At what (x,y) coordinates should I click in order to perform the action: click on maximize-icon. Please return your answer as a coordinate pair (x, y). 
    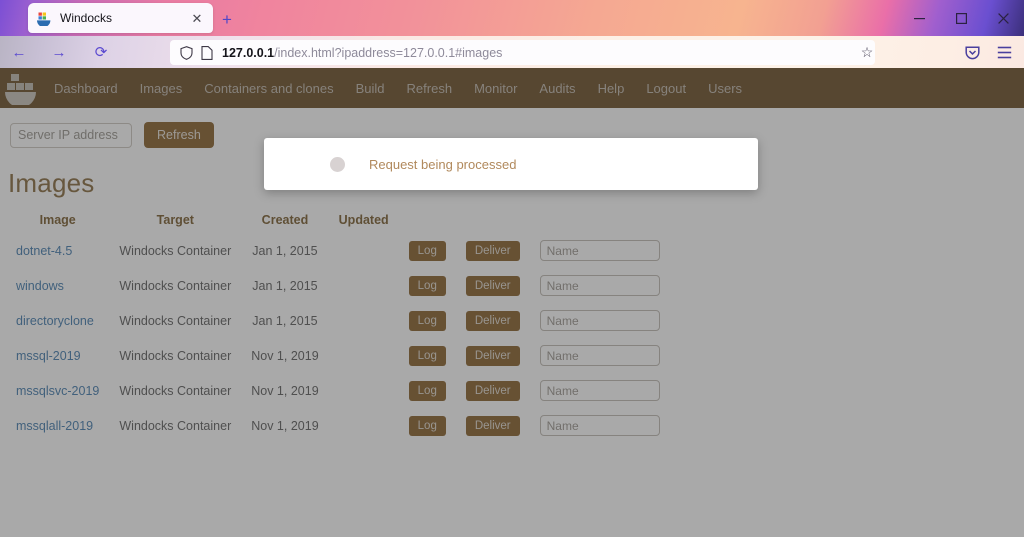
    Looking at the image, I should click on (961, 18).